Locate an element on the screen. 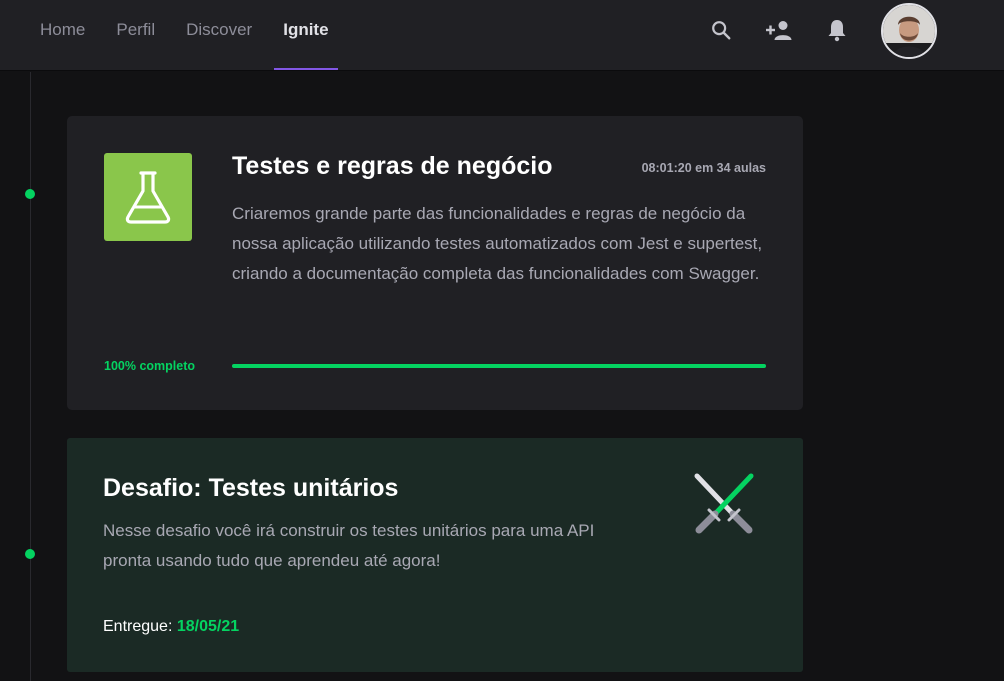 This screenshot has height=681, width=1004. bell-icon is located at coordinates (837, 30).